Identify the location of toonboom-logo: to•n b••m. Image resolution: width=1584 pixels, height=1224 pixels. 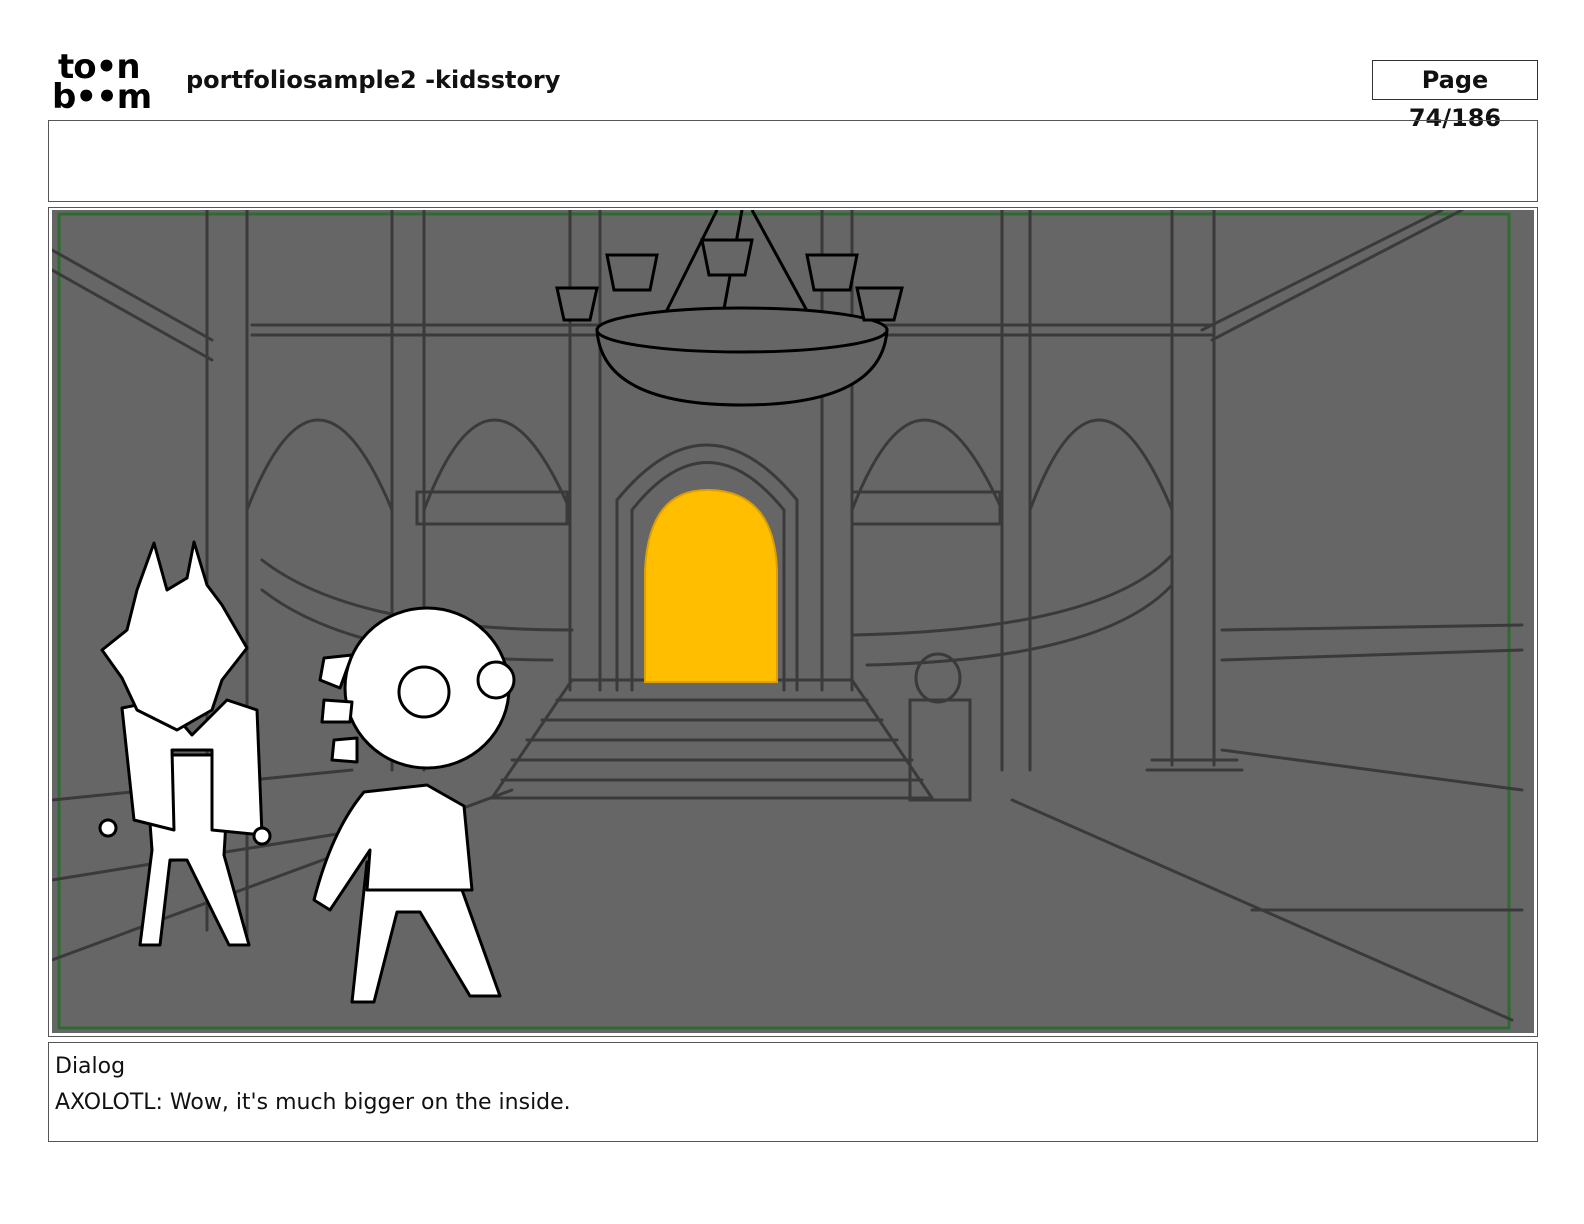
(108, 83).